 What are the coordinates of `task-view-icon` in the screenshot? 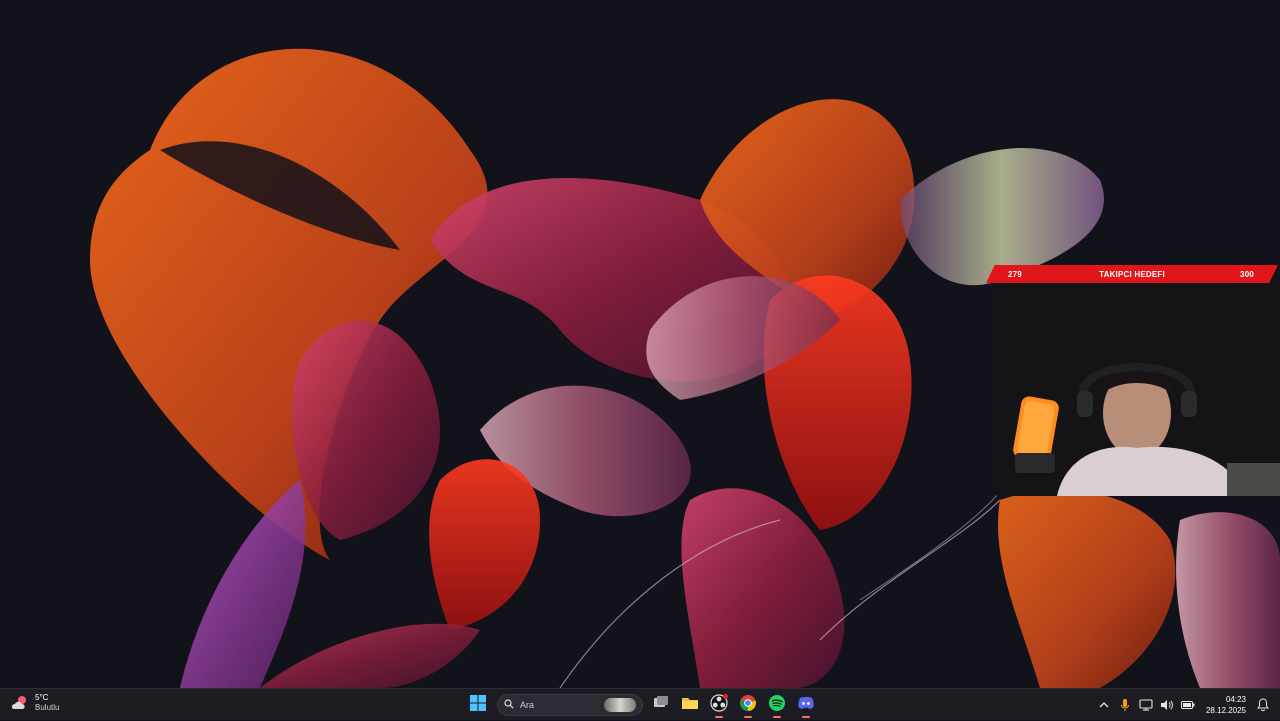 It's located at (661, 705).